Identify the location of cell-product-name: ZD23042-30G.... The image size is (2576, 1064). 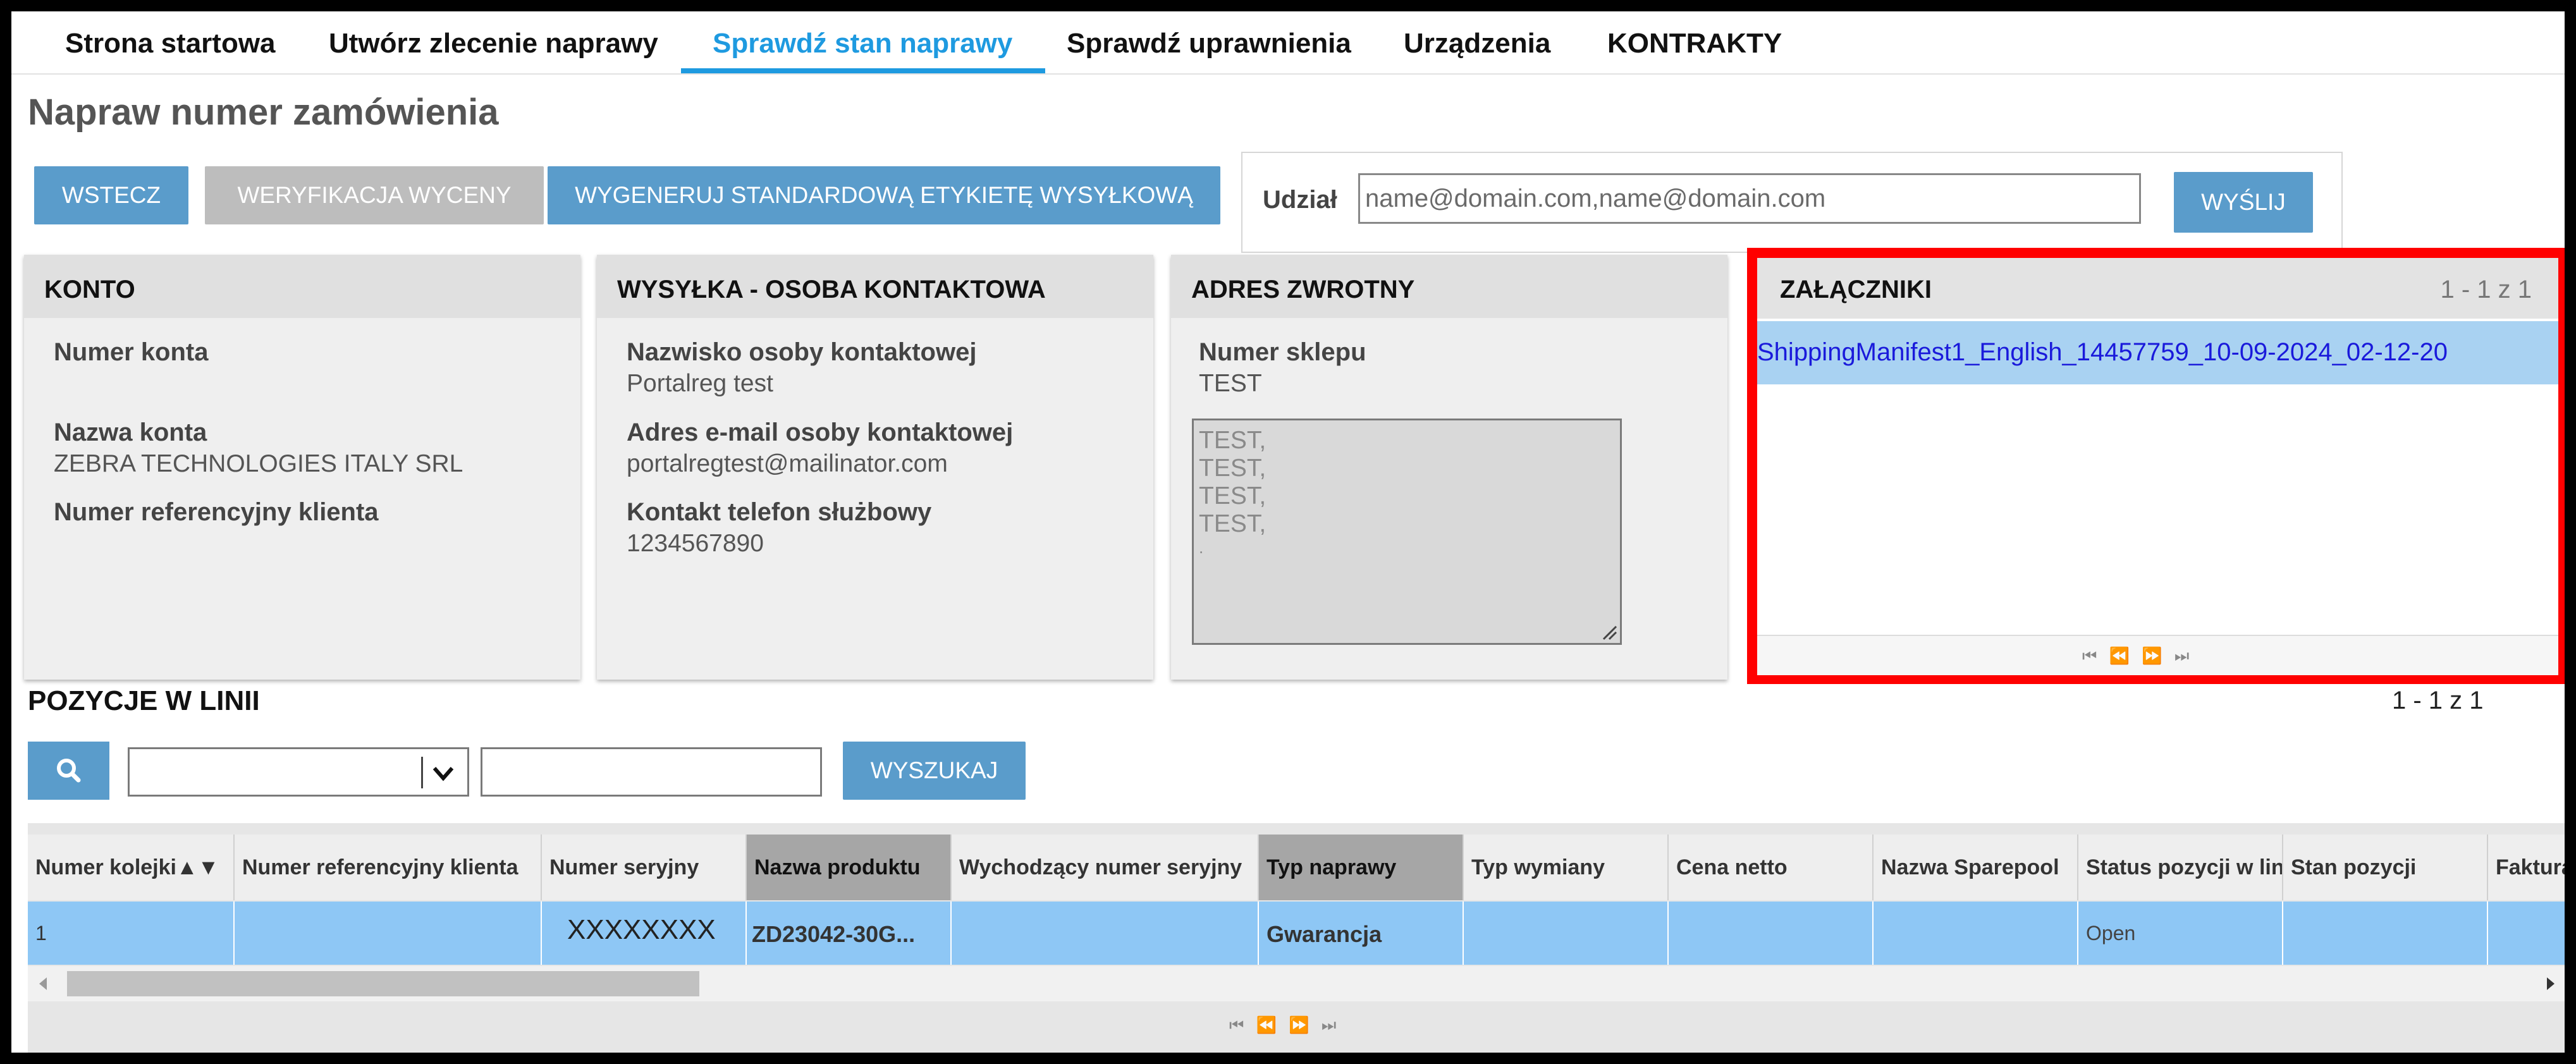
(849, 933).